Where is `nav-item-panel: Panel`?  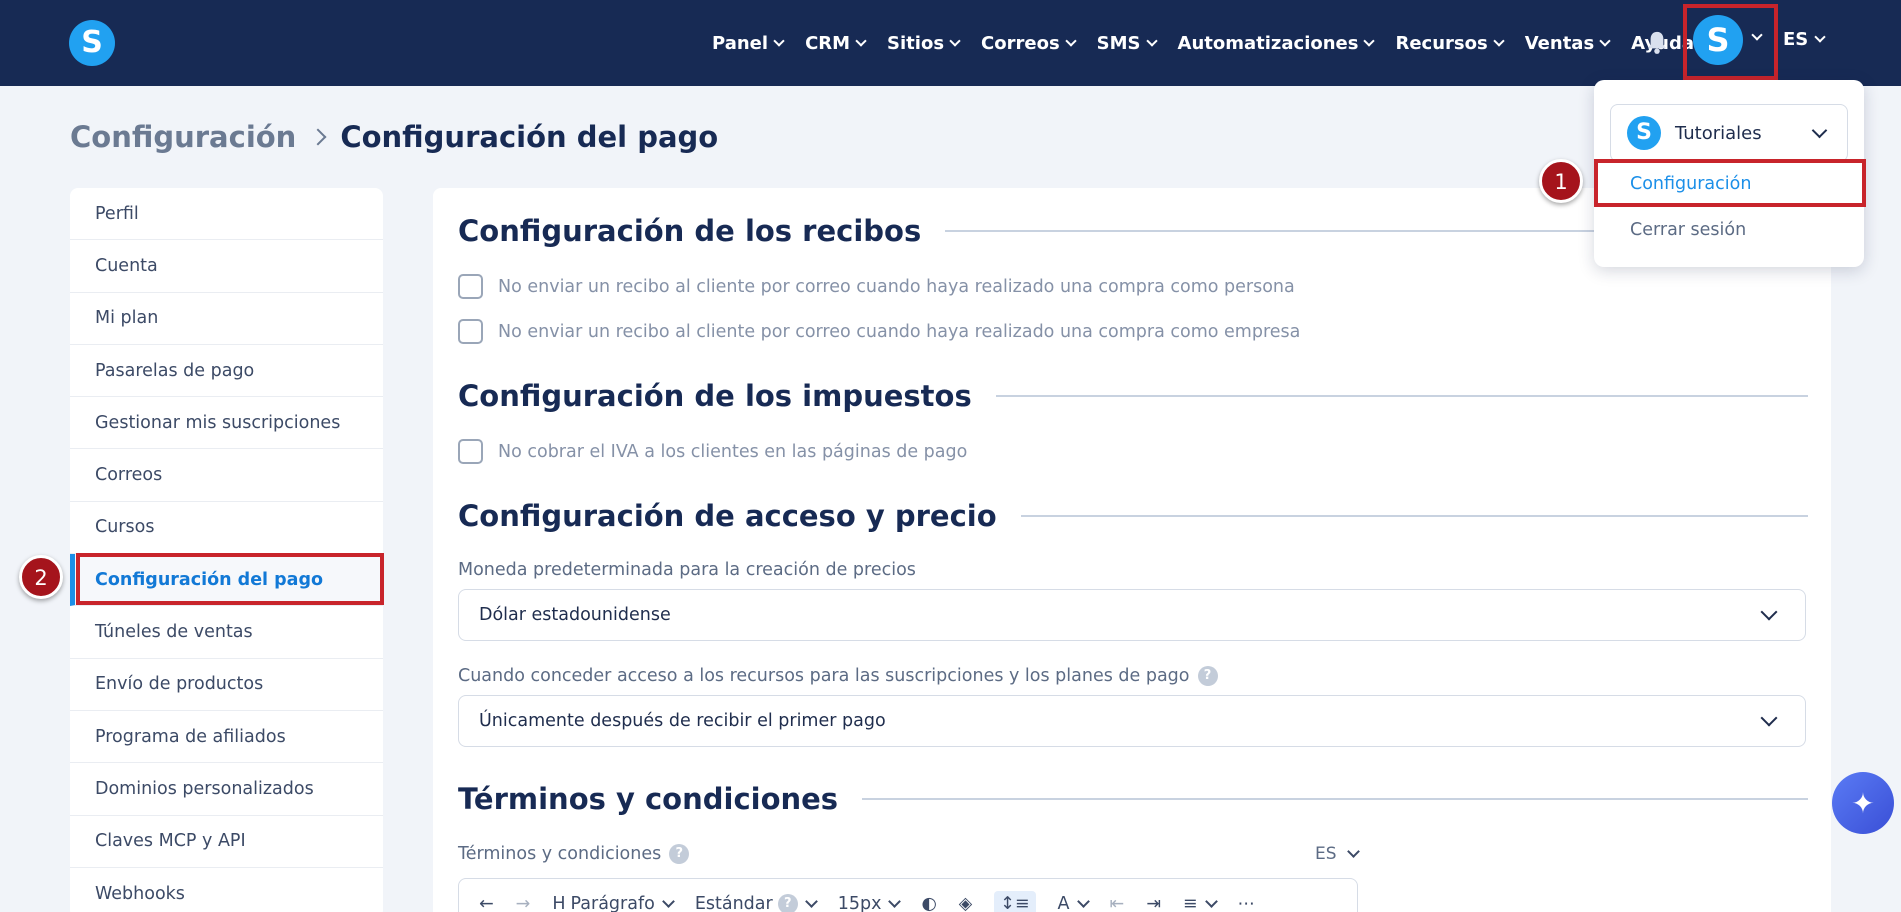
nav-item-panel: Panel is located at coordinates (748, 43).